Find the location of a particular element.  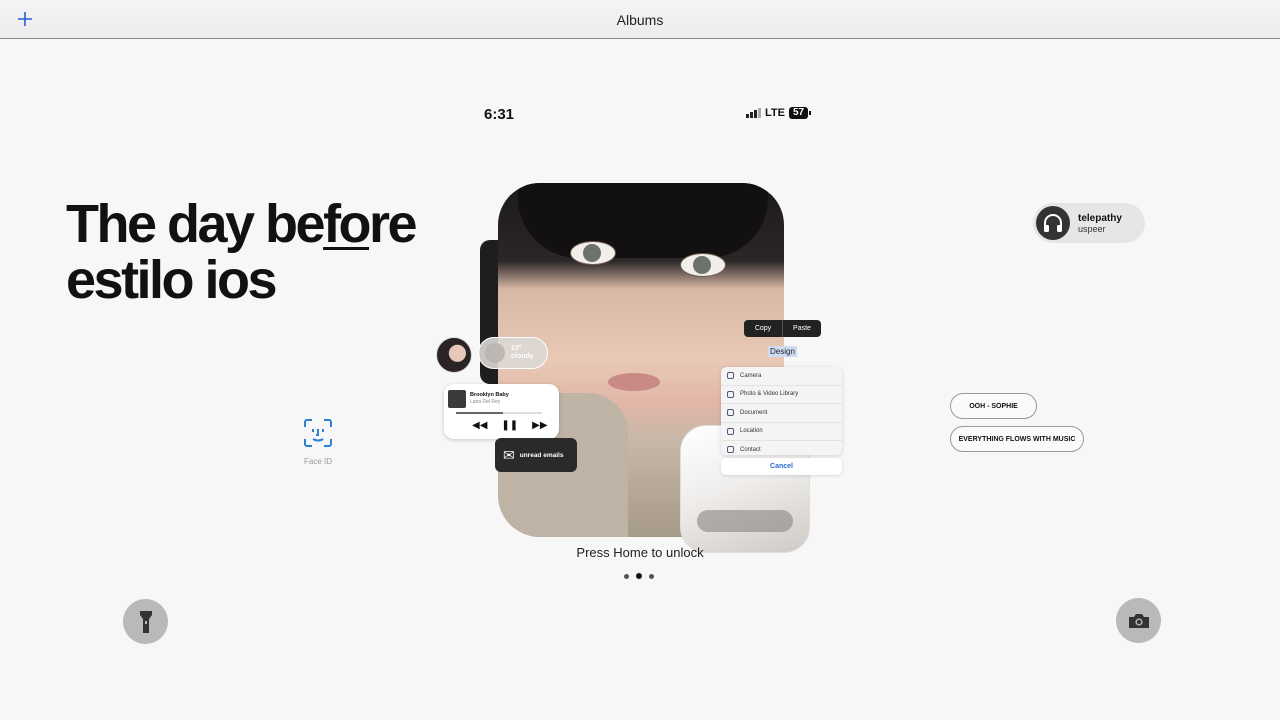

progress-bar is located at coordinates (499, 413).